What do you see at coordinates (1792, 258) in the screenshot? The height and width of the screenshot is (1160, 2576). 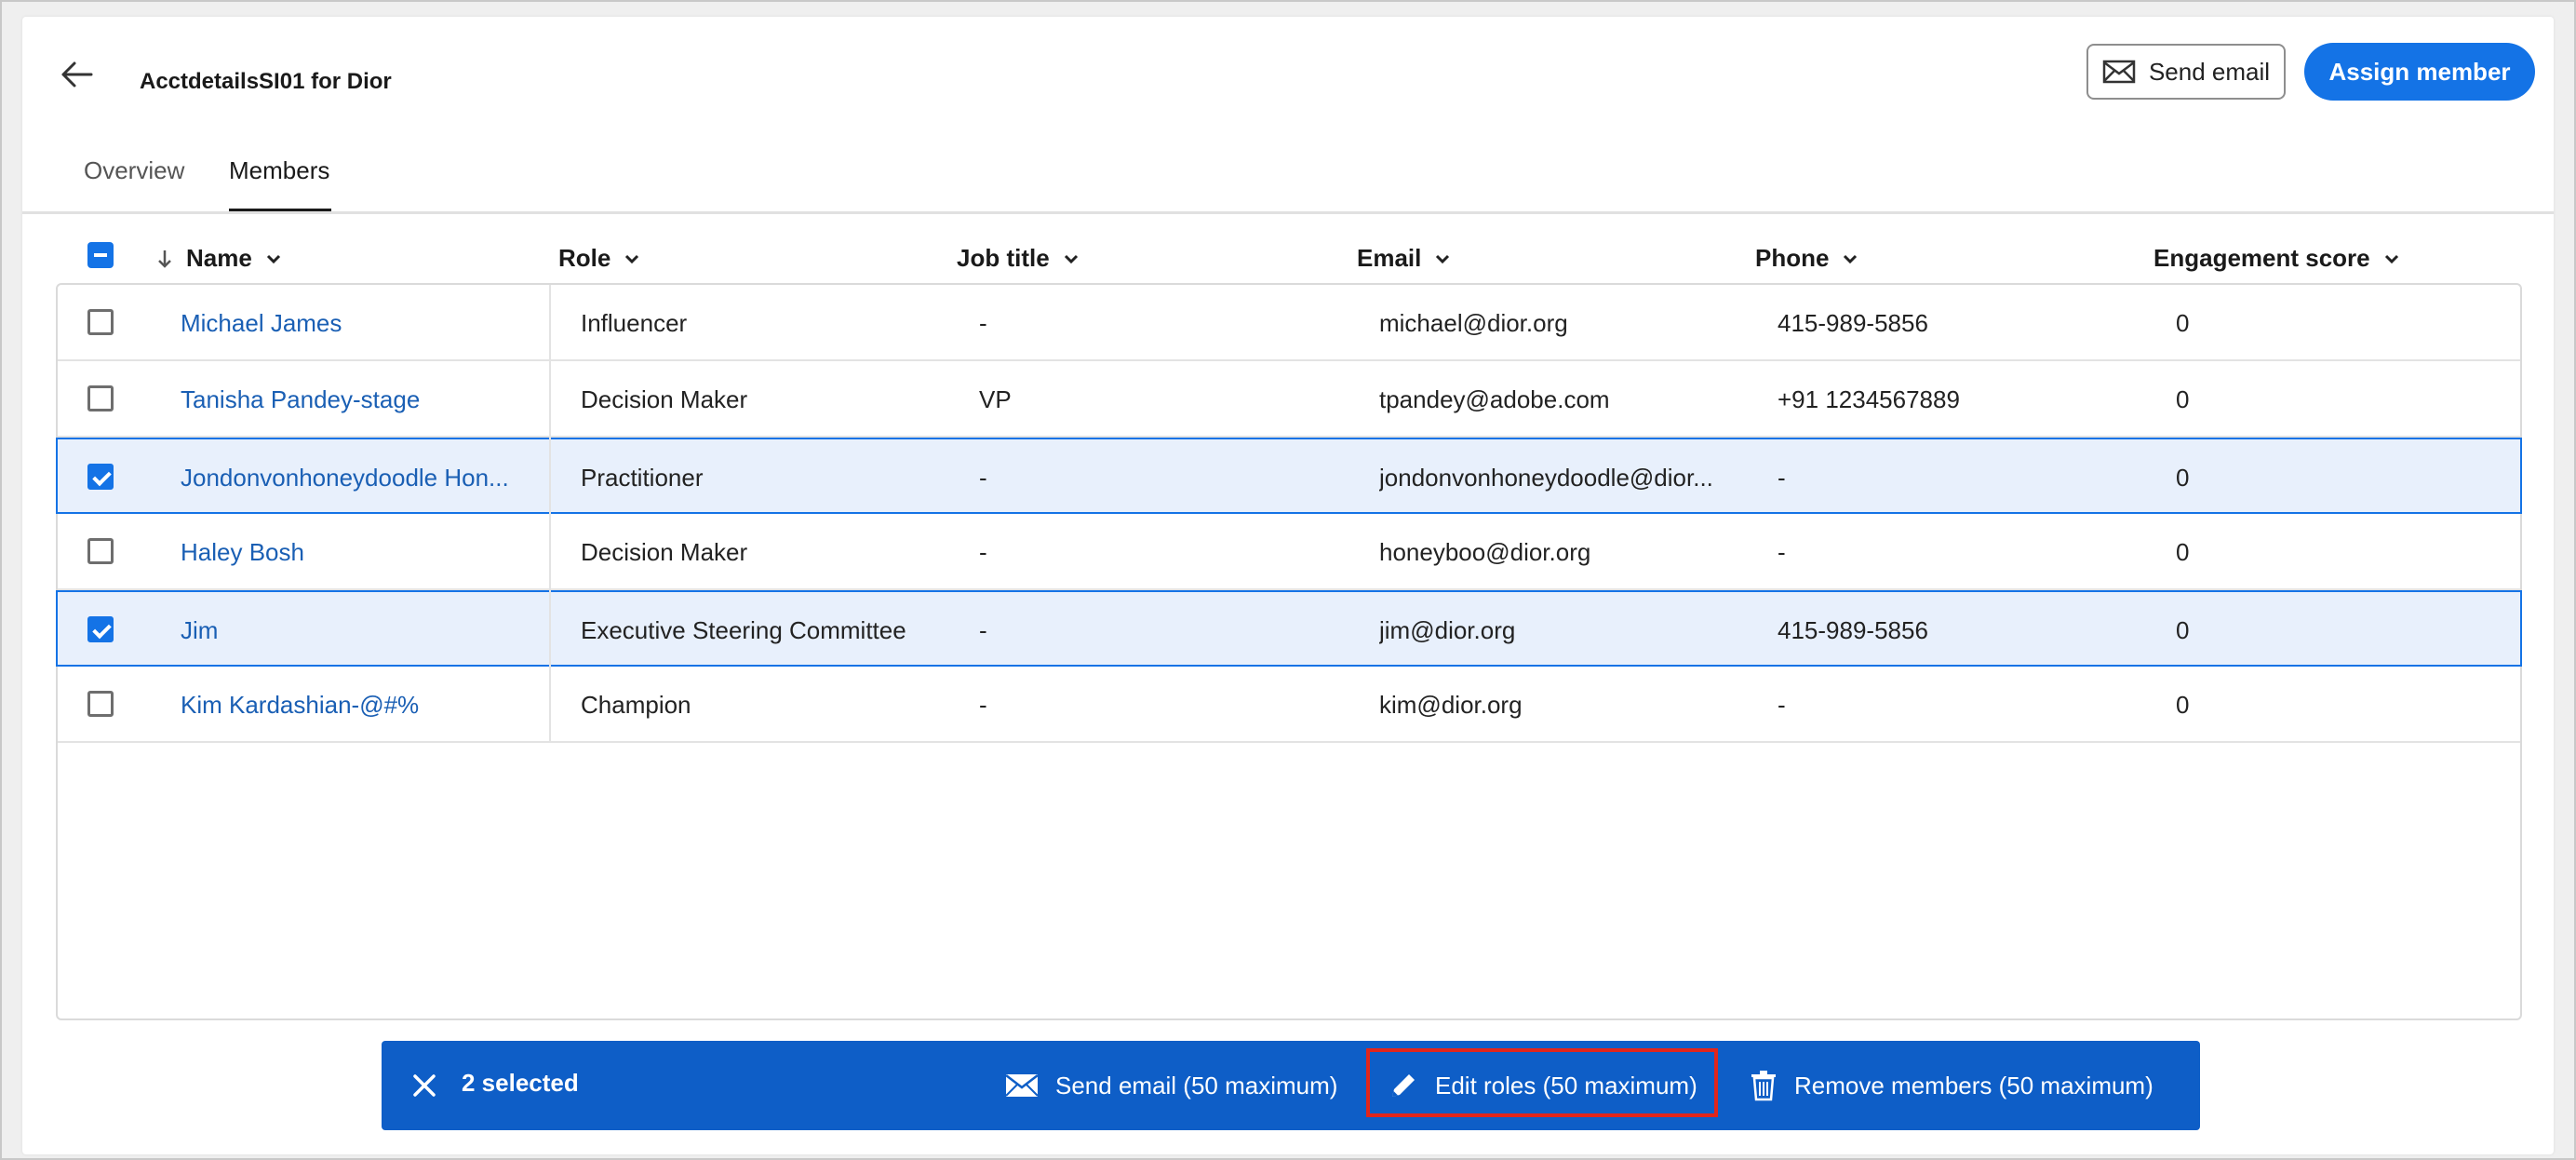 I see `column-label-phone: Phone` at bounding box center [1792, 258].